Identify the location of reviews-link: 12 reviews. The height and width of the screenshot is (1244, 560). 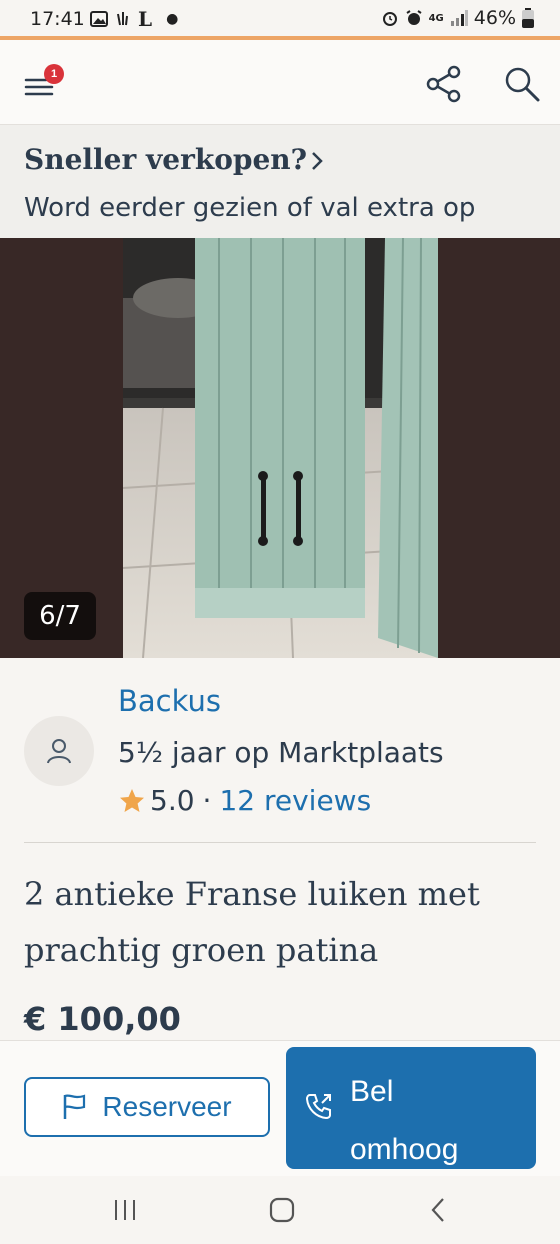
(295, 800).